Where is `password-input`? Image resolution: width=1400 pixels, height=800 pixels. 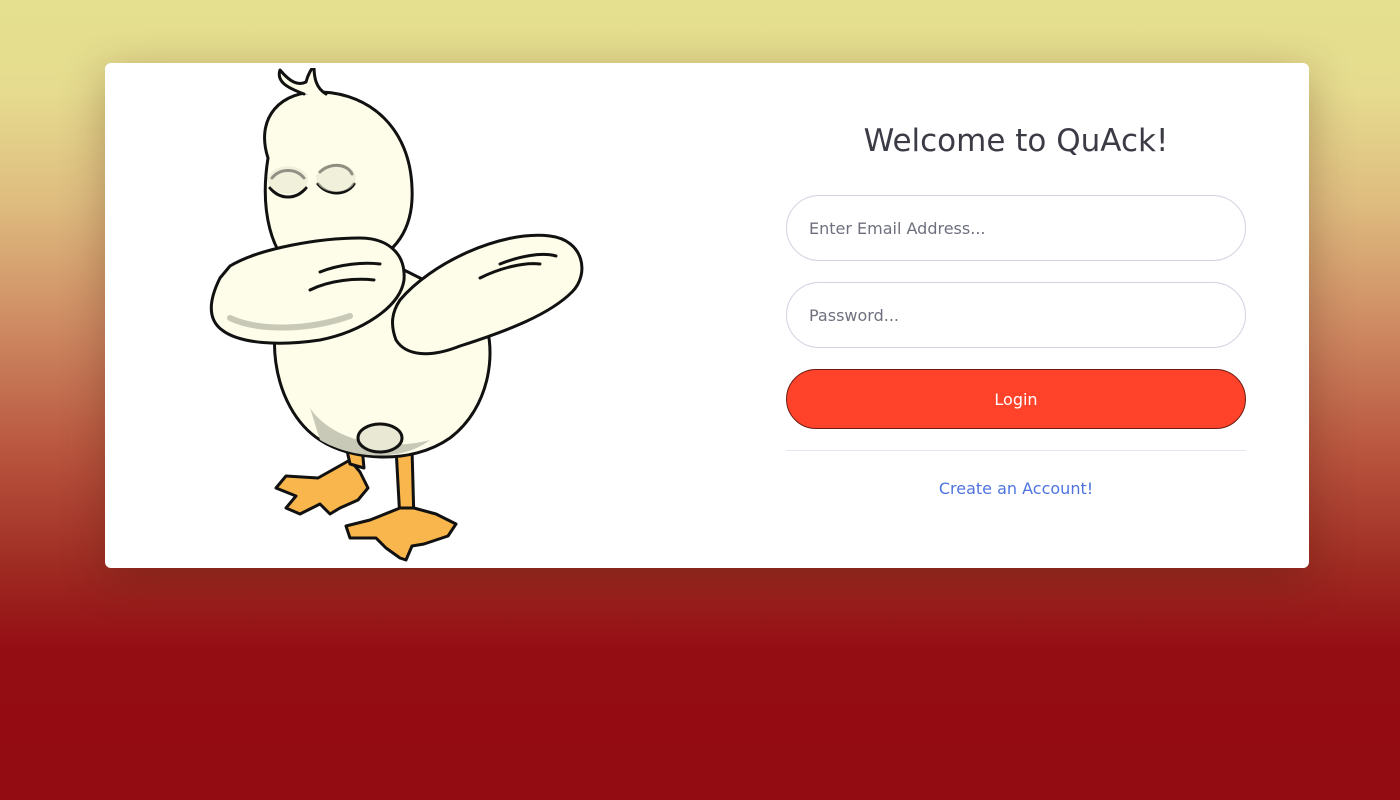 password-input is located at coordinates (1016, 315).